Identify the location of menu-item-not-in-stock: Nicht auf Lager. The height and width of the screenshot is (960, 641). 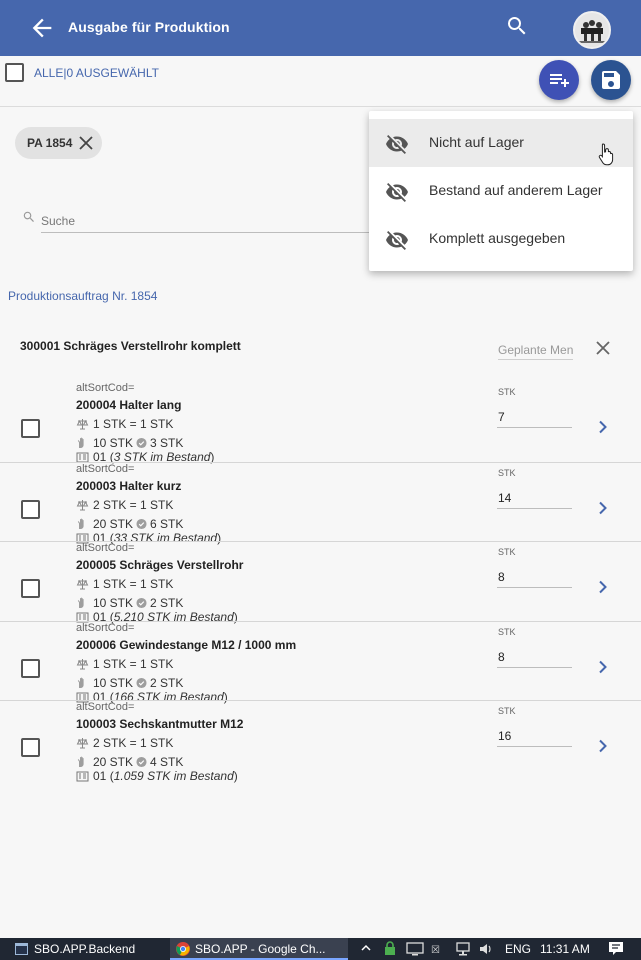
(501, 143).